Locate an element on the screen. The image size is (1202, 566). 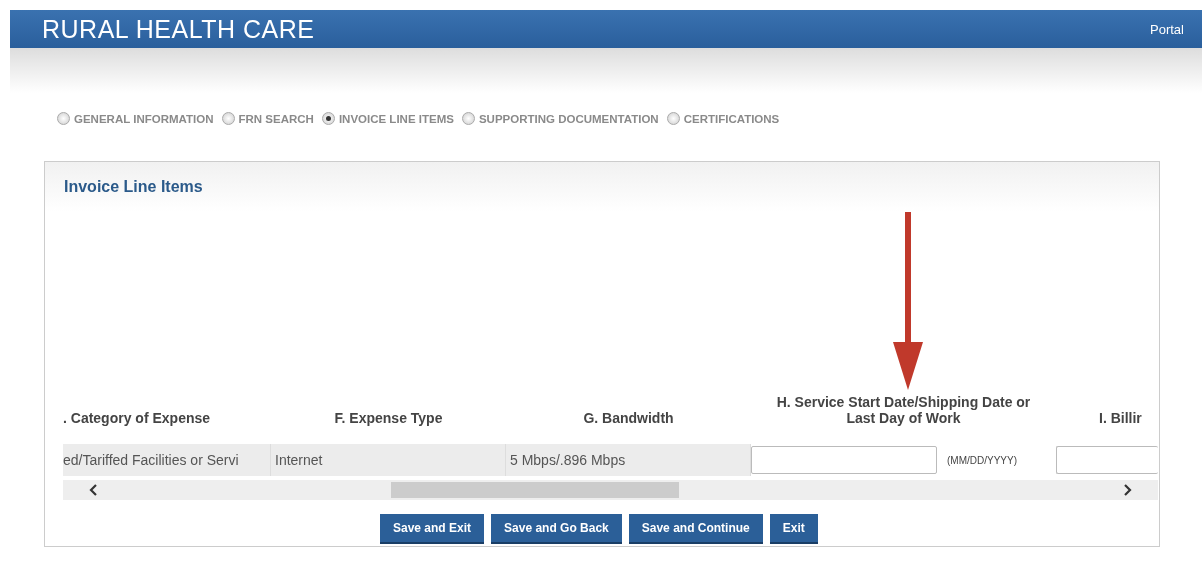
date-hint: (MM/DD/YYYY) is located at coordinates (998, 460).